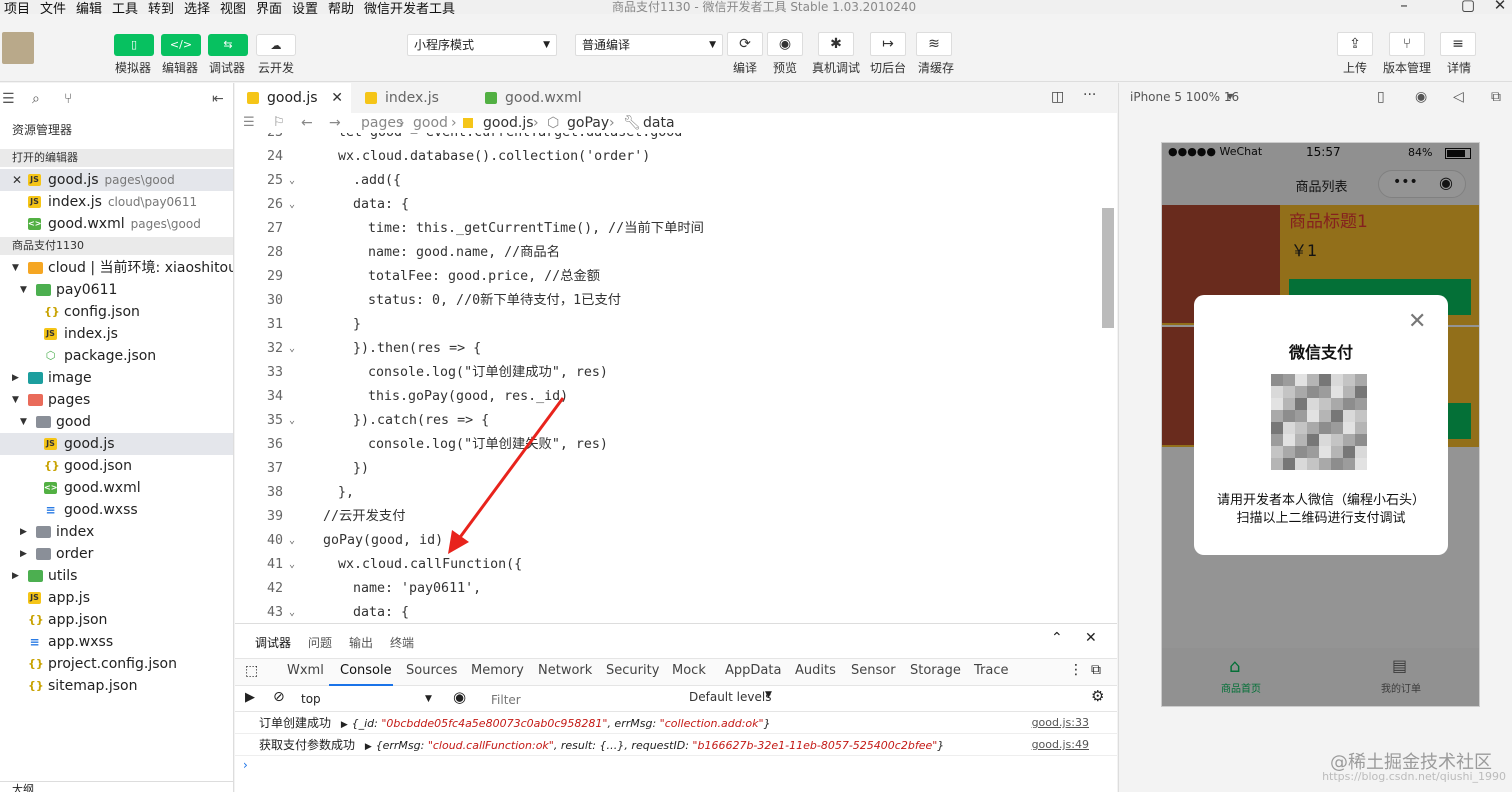 The image size is (1512, 792). Describe the element at coordinates (116, 554) in the screenshot. I see `tree-item-order: ▶ order` at that location.